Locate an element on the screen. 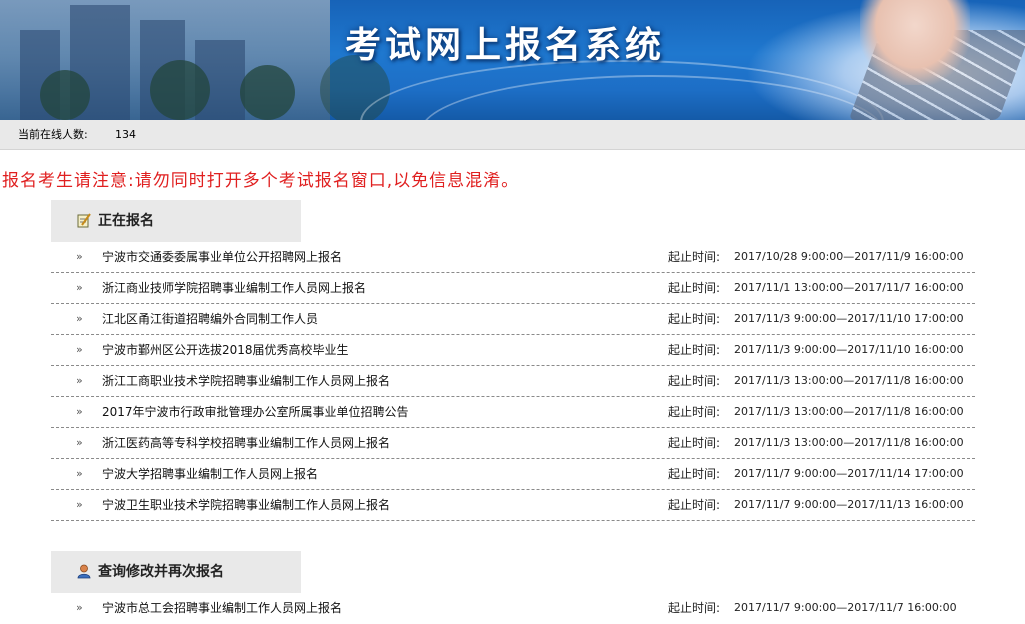 Image resolution: width=1025 pixels, height=624 pixels. online-count-label: 当前在线人数: is located at coordinates (53, 134).